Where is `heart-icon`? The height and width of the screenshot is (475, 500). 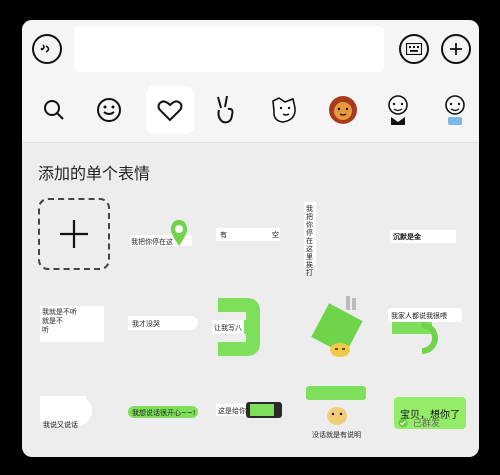
heart-icon is located at coordinates (170, 110).